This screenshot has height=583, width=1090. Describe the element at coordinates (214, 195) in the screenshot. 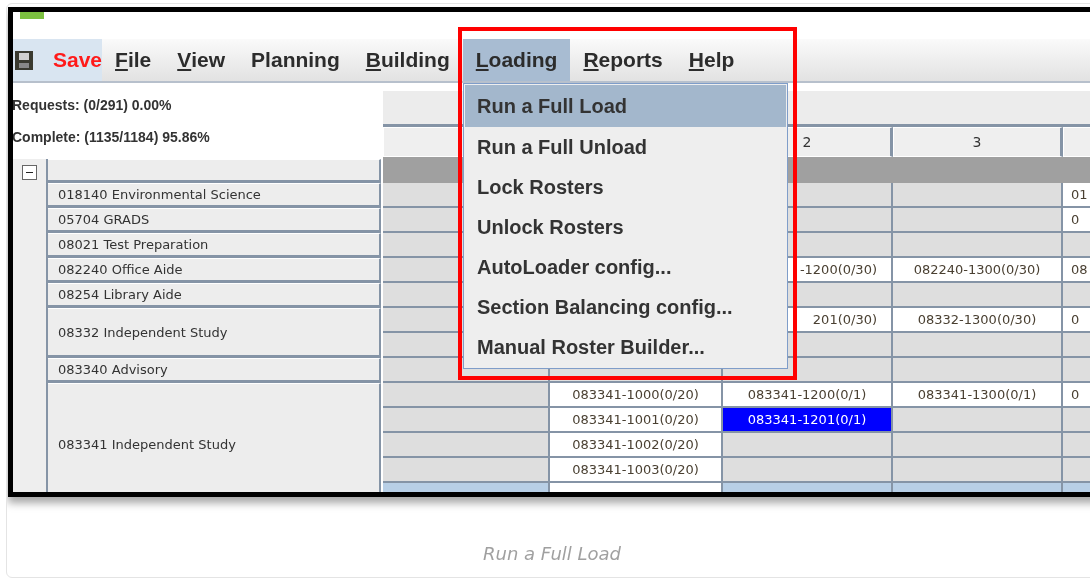

I see `course-label: 018140 Environmental Science` at that location.